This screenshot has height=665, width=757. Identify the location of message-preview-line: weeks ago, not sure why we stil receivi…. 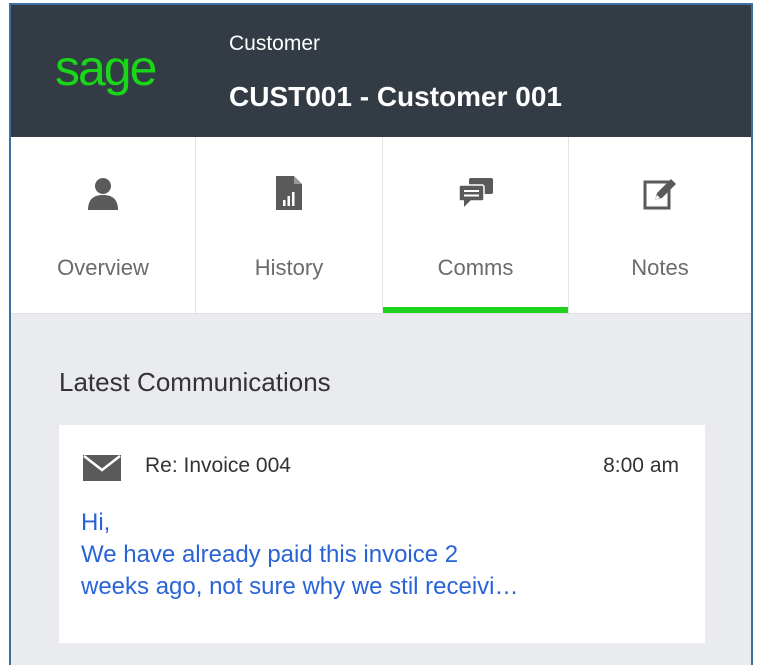
(300, 586).